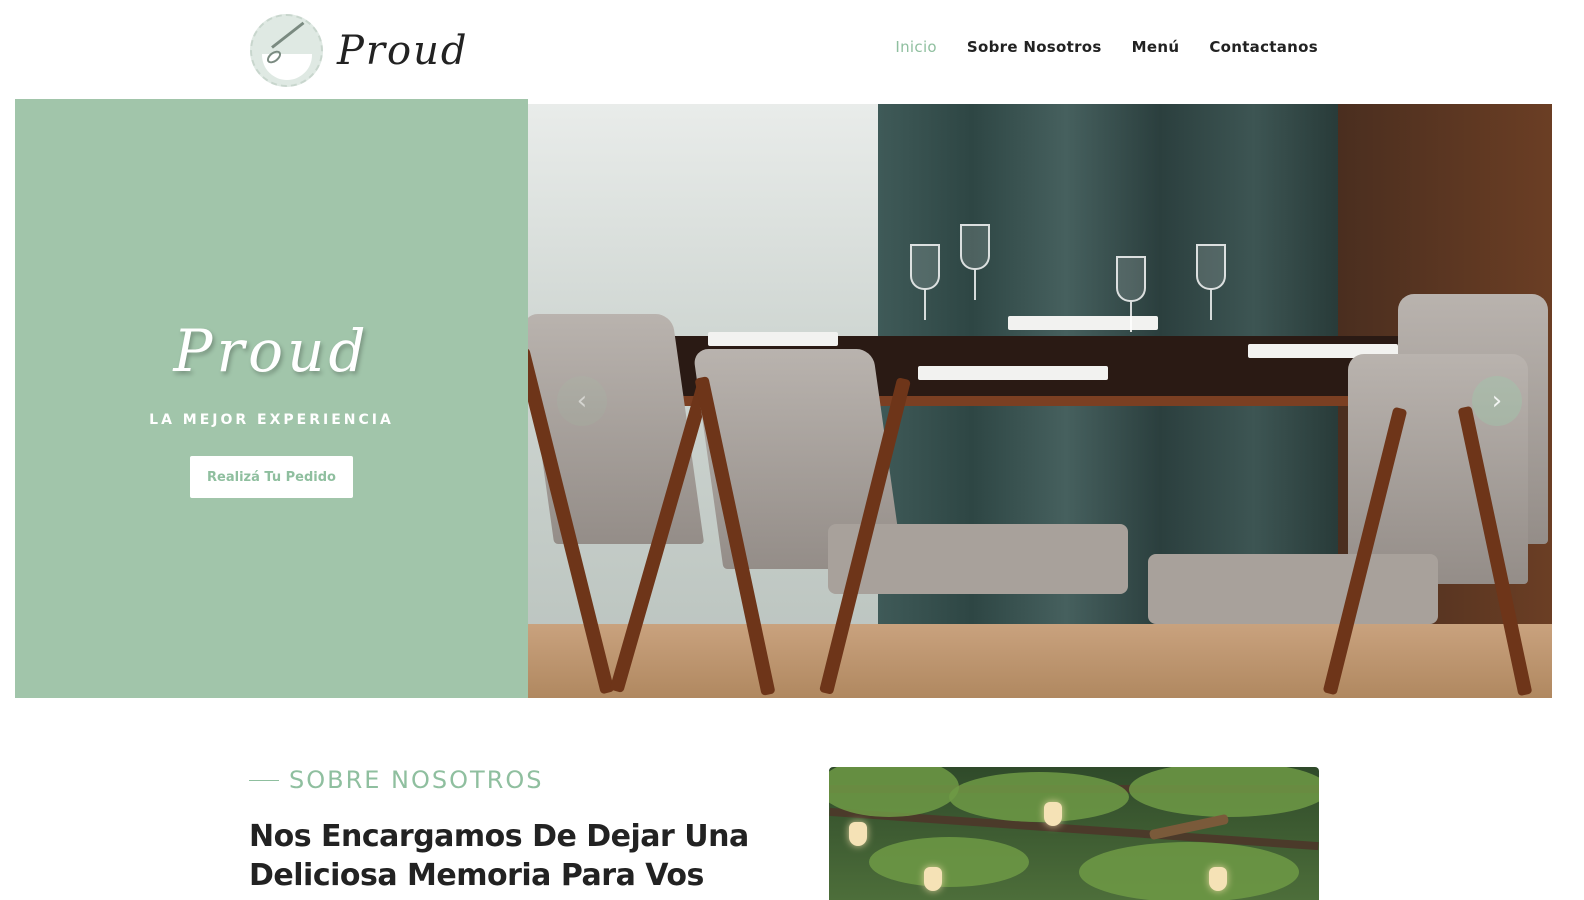 This screenshot has width=1584, height=900. What do you see at coordinates (286, 50) in the screenshot?
I see `whisk-bowl-icon` at bounding box center [286, 50].